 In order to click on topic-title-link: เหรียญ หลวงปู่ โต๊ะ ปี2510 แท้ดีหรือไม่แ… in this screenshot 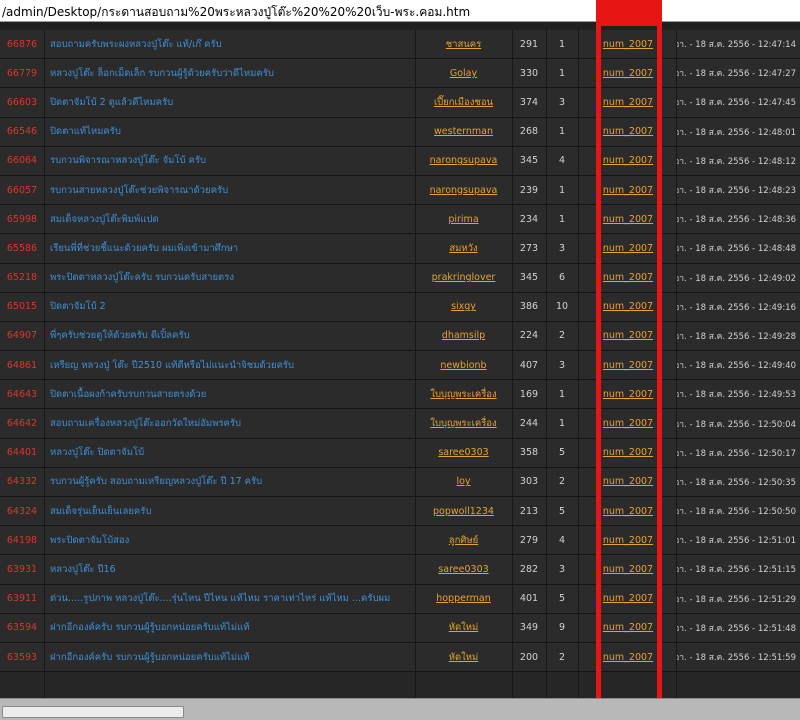, I will do `click(242, 365)`.